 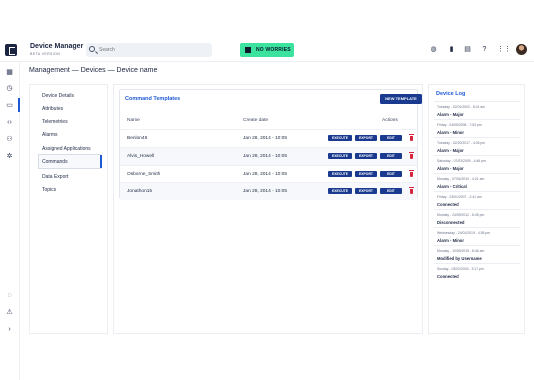 What do you see at coordinates (133, 120) in the screenshot?
I see `column-header-name: Name` at bounding box center [133, 120].